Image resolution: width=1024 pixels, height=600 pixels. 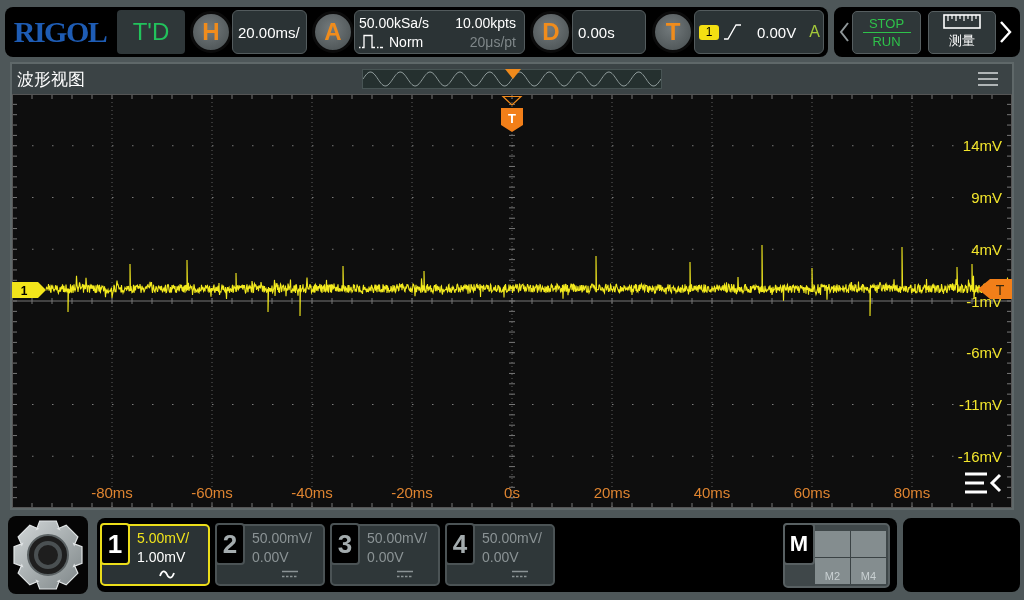 What do you see at coordinates (995, 289) in the screenshot?
I see `trigger-level-marker: T` at bounding box center [995, 289].